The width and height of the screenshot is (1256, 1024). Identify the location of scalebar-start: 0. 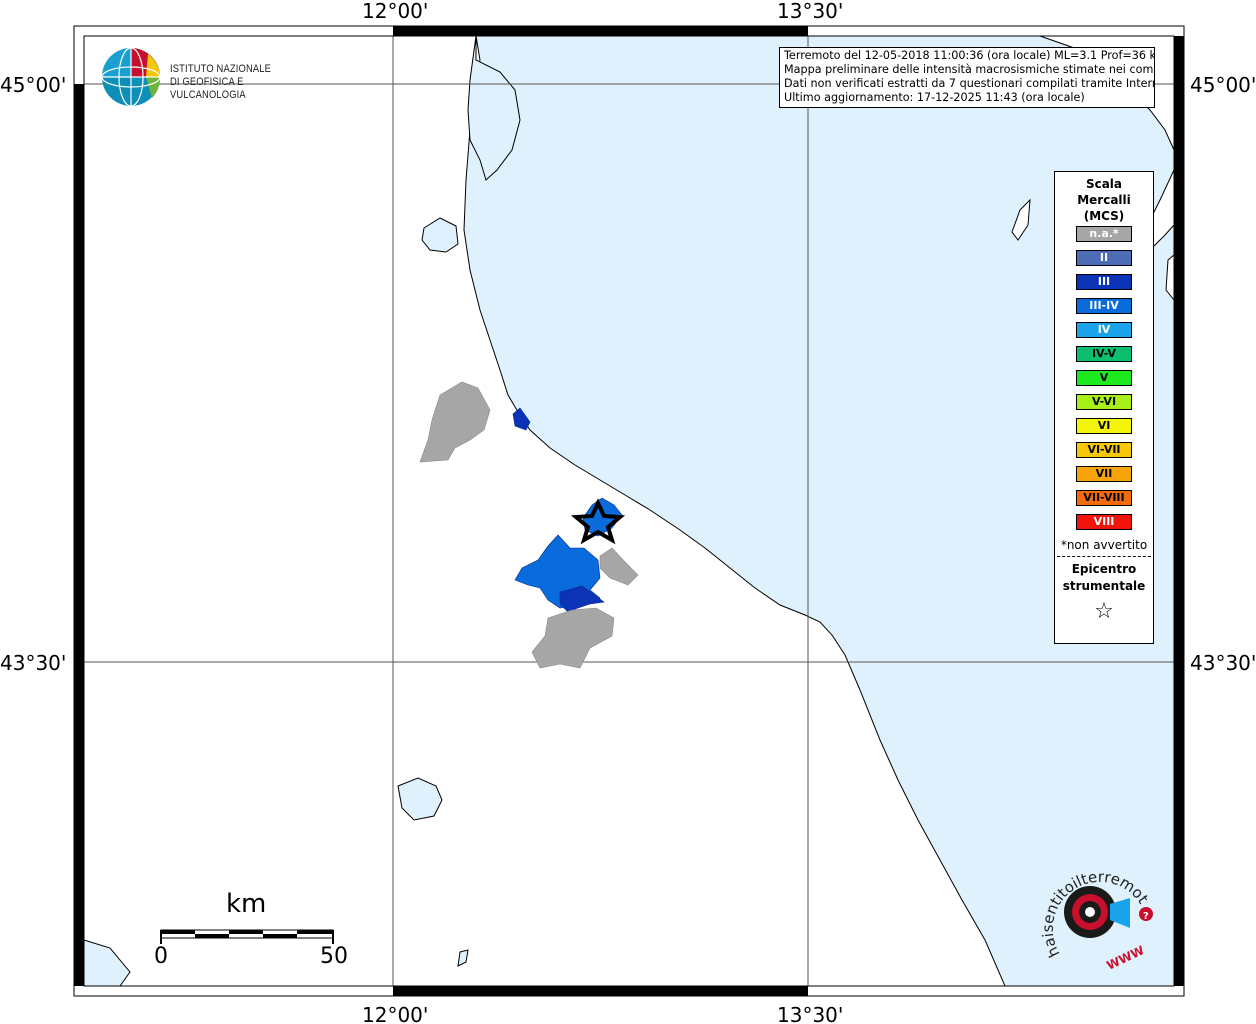
(161, 956).